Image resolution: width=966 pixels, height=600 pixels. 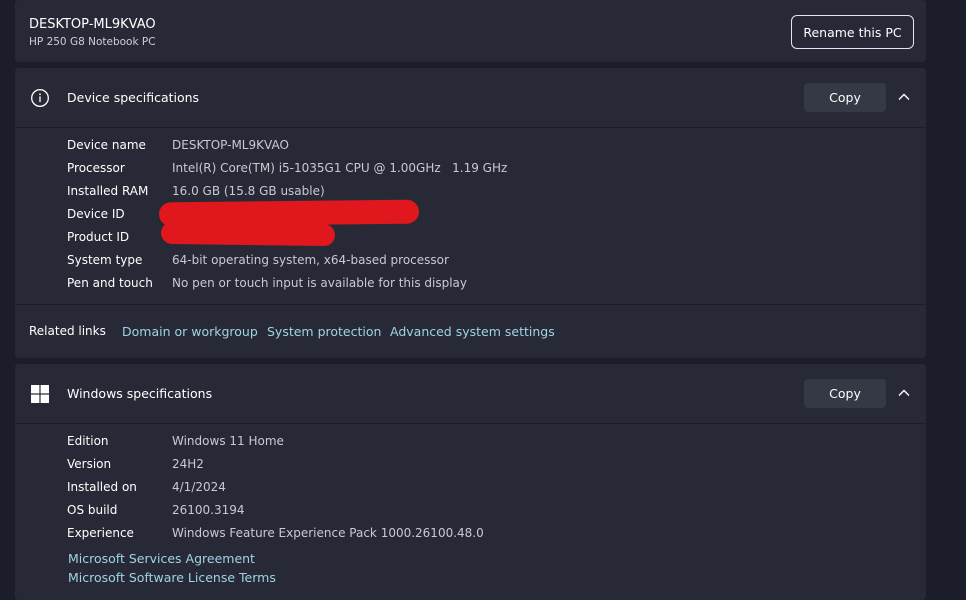 What do you see at coordinates (230, 145) in the screenshot?
I see `spec-value: DESKTOP-ML9KVAO` at bounding box center [230, 145].